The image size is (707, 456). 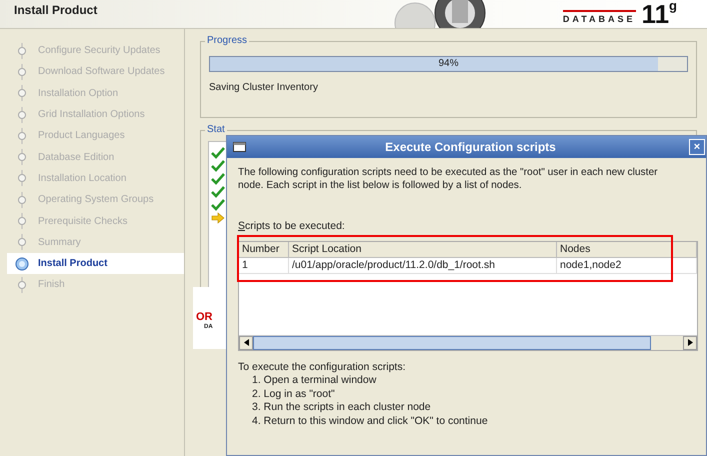 I want to click on column-header: Script Location, so click(x=423, y=250).